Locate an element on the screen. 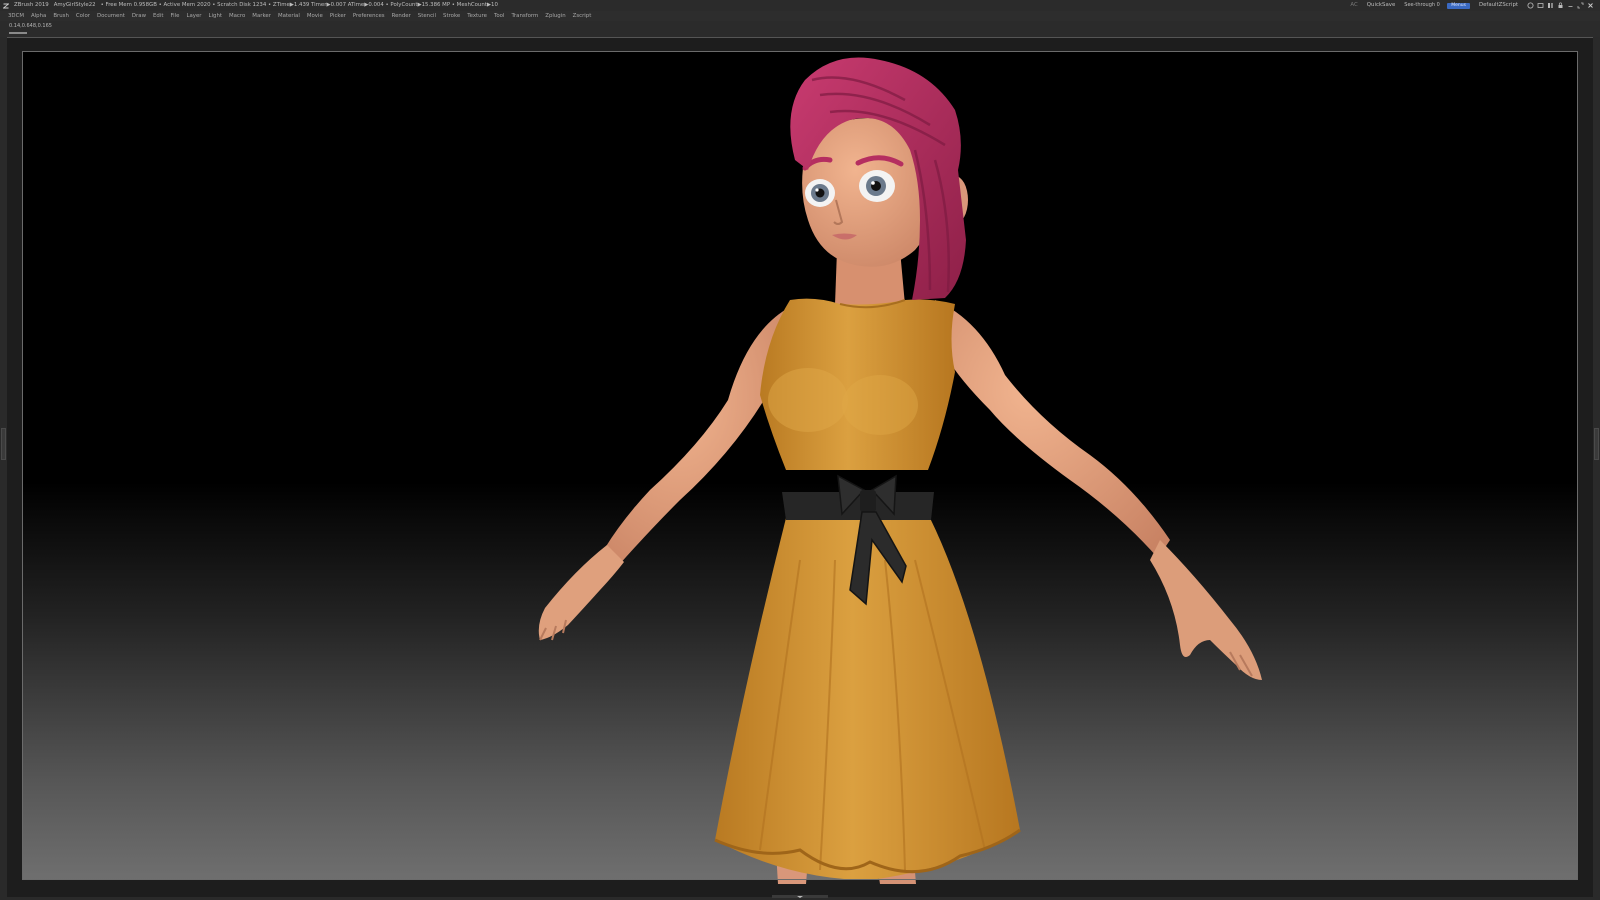  bottom-tray-handle is located at coordinates (800, 896).